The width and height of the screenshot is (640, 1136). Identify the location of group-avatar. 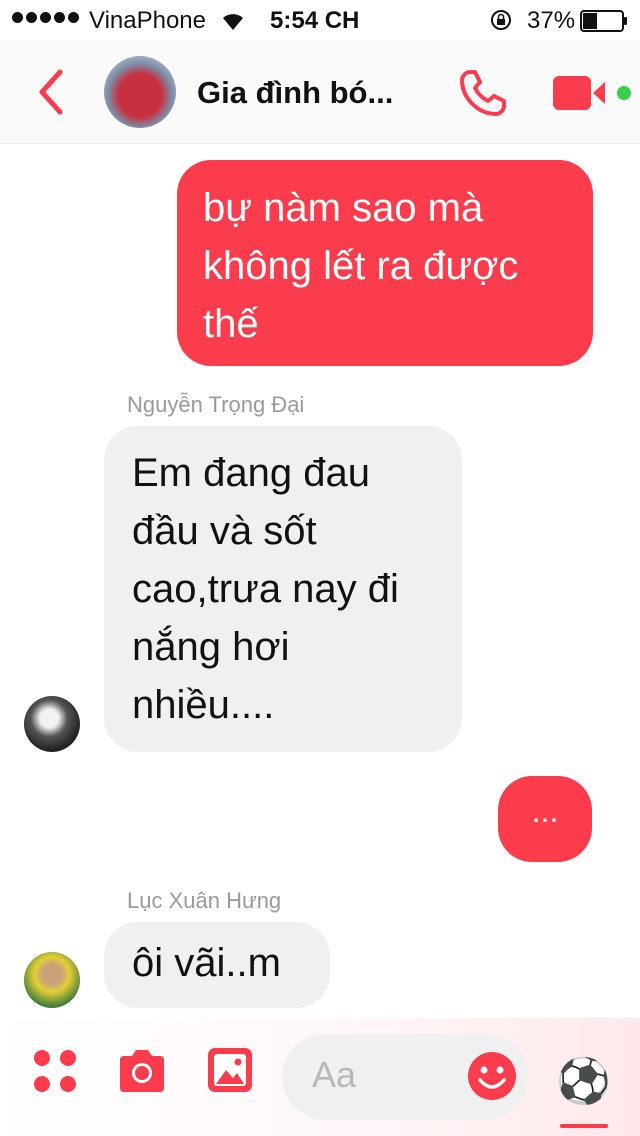
(140, 92).